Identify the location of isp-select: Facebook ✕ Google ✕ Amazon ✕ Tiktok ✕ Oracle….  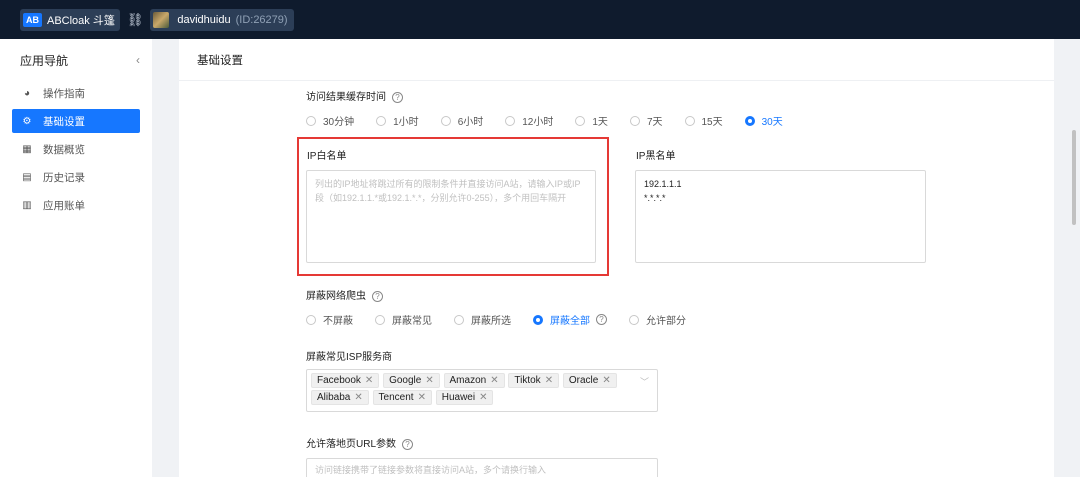
(482, 390).